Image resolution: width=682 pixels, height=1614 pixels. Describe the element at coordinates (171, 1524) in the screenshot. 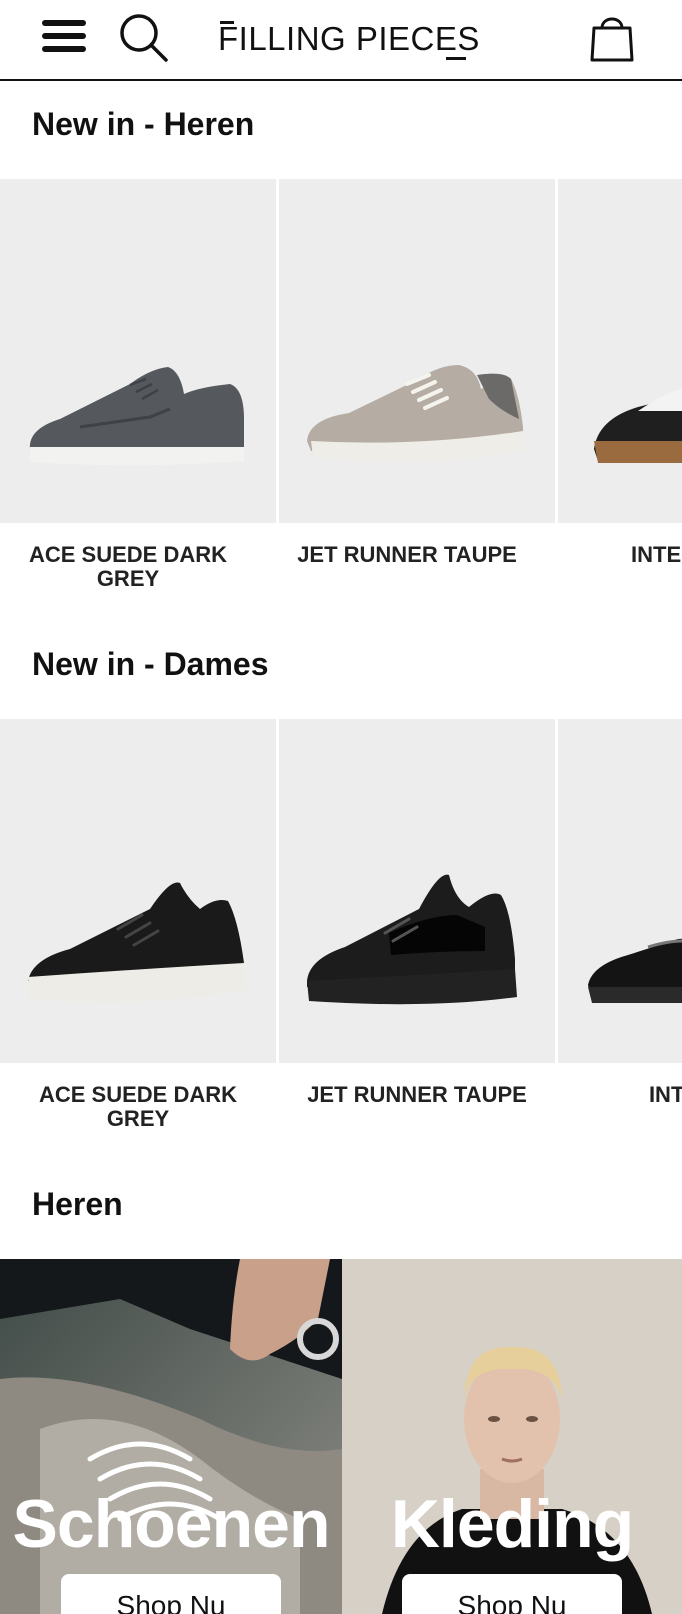

I see `category-title: Schoenen` at that location.